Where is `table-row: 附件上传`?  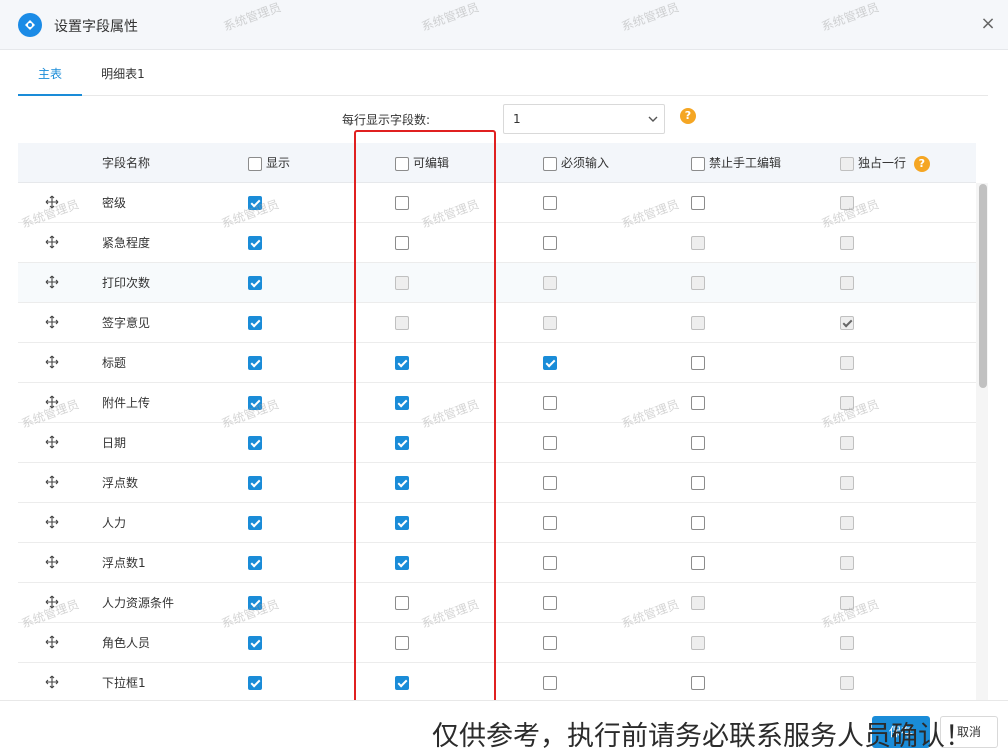
table-row: 附件上传 is located at coordinates (497, 403).